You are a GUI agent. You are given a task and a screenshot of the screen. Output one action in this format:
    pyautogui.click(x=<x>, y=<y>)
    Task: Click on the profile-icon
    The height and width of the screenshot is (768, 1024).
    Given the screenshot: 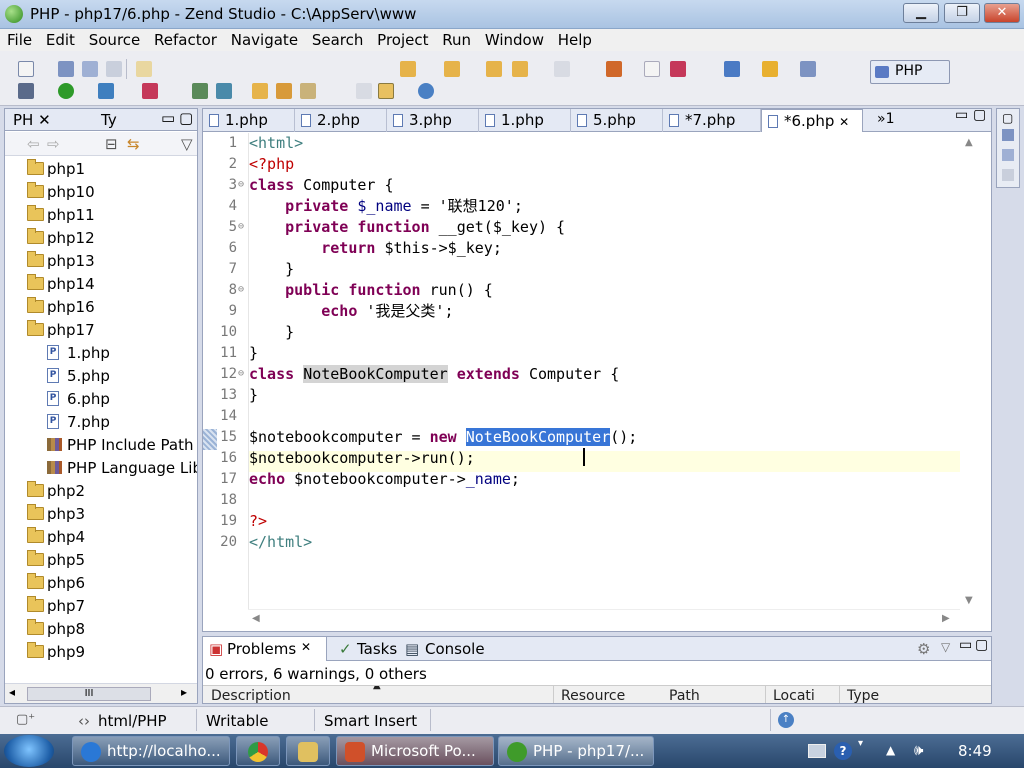 What is the action you would take?
    pyautogui.click(x=150, y=91)
    